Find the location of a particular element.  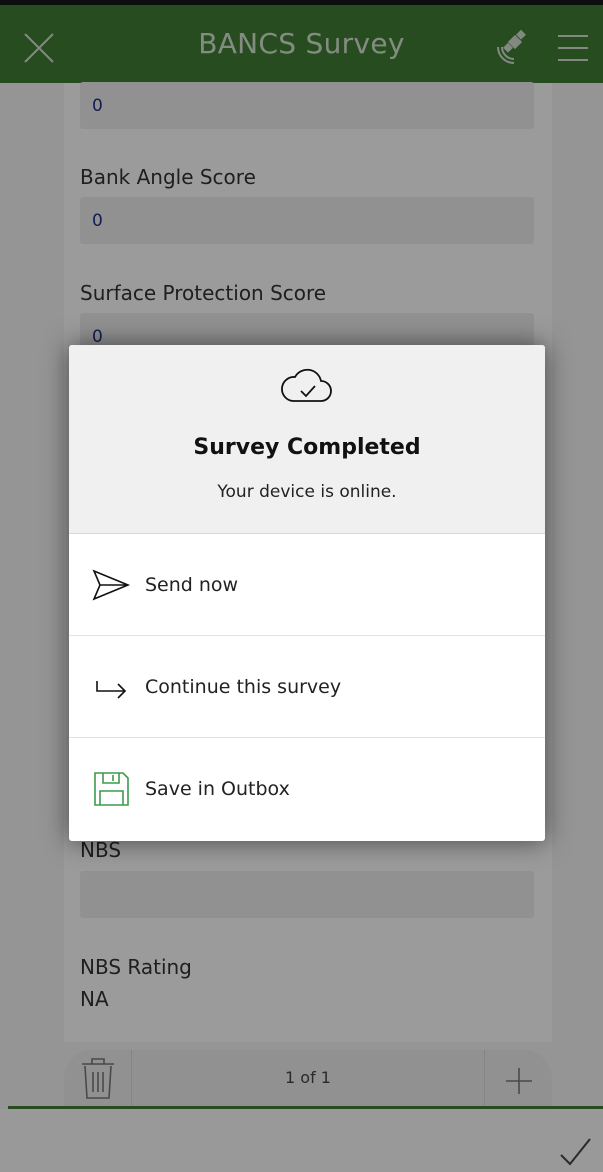

continue-survey-label: Continue this survey is located at coordinates (243, 687).